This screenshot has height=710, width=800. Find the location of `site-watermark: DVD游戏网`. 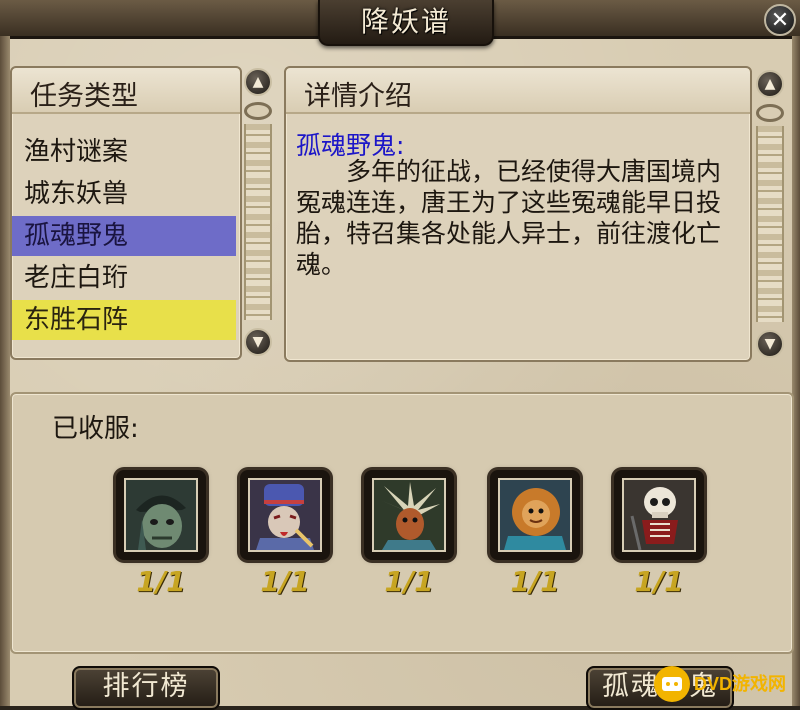

site-watermark: DVD游戏网 is located at coordinates (723, 683).